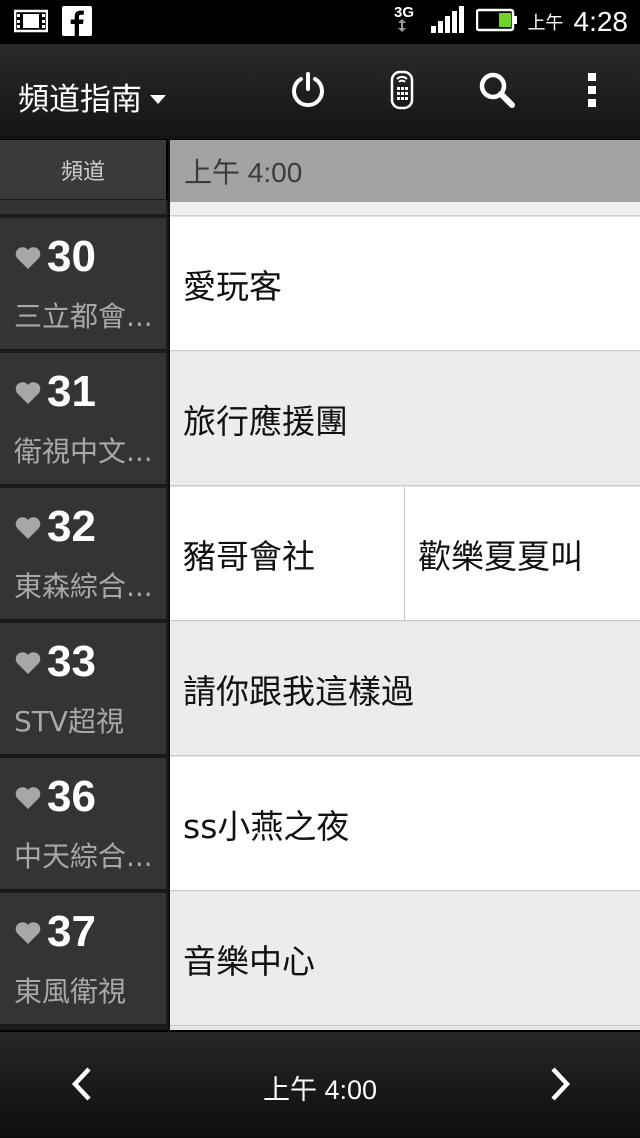 This screenshot has width=640, height=1138. What do you see at coordinates (71, 391) in the screenshot?
I see `channel-number: 31` at bounding box center [71, 391].